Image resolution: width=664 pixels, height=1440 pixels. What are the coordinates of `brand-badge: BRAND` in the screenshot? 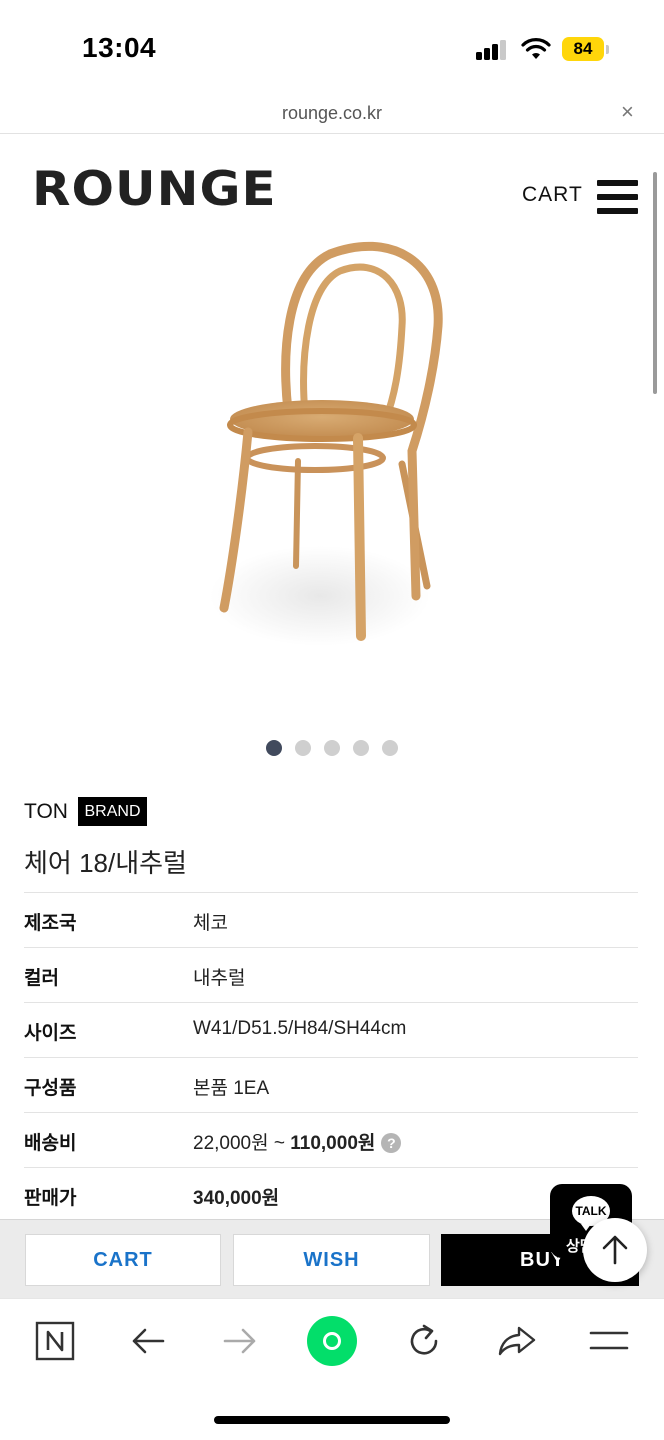 It's located at (112, 811).